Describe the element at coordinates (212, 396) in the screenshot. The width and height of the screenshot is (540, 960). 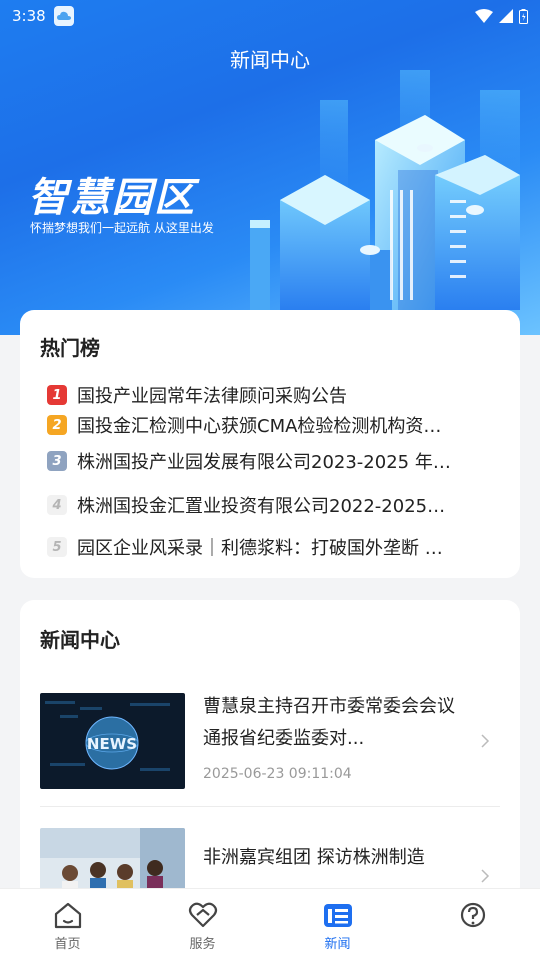
I see `hot-item-text: 国投产业园常年法律顾问采购公告` at that location.